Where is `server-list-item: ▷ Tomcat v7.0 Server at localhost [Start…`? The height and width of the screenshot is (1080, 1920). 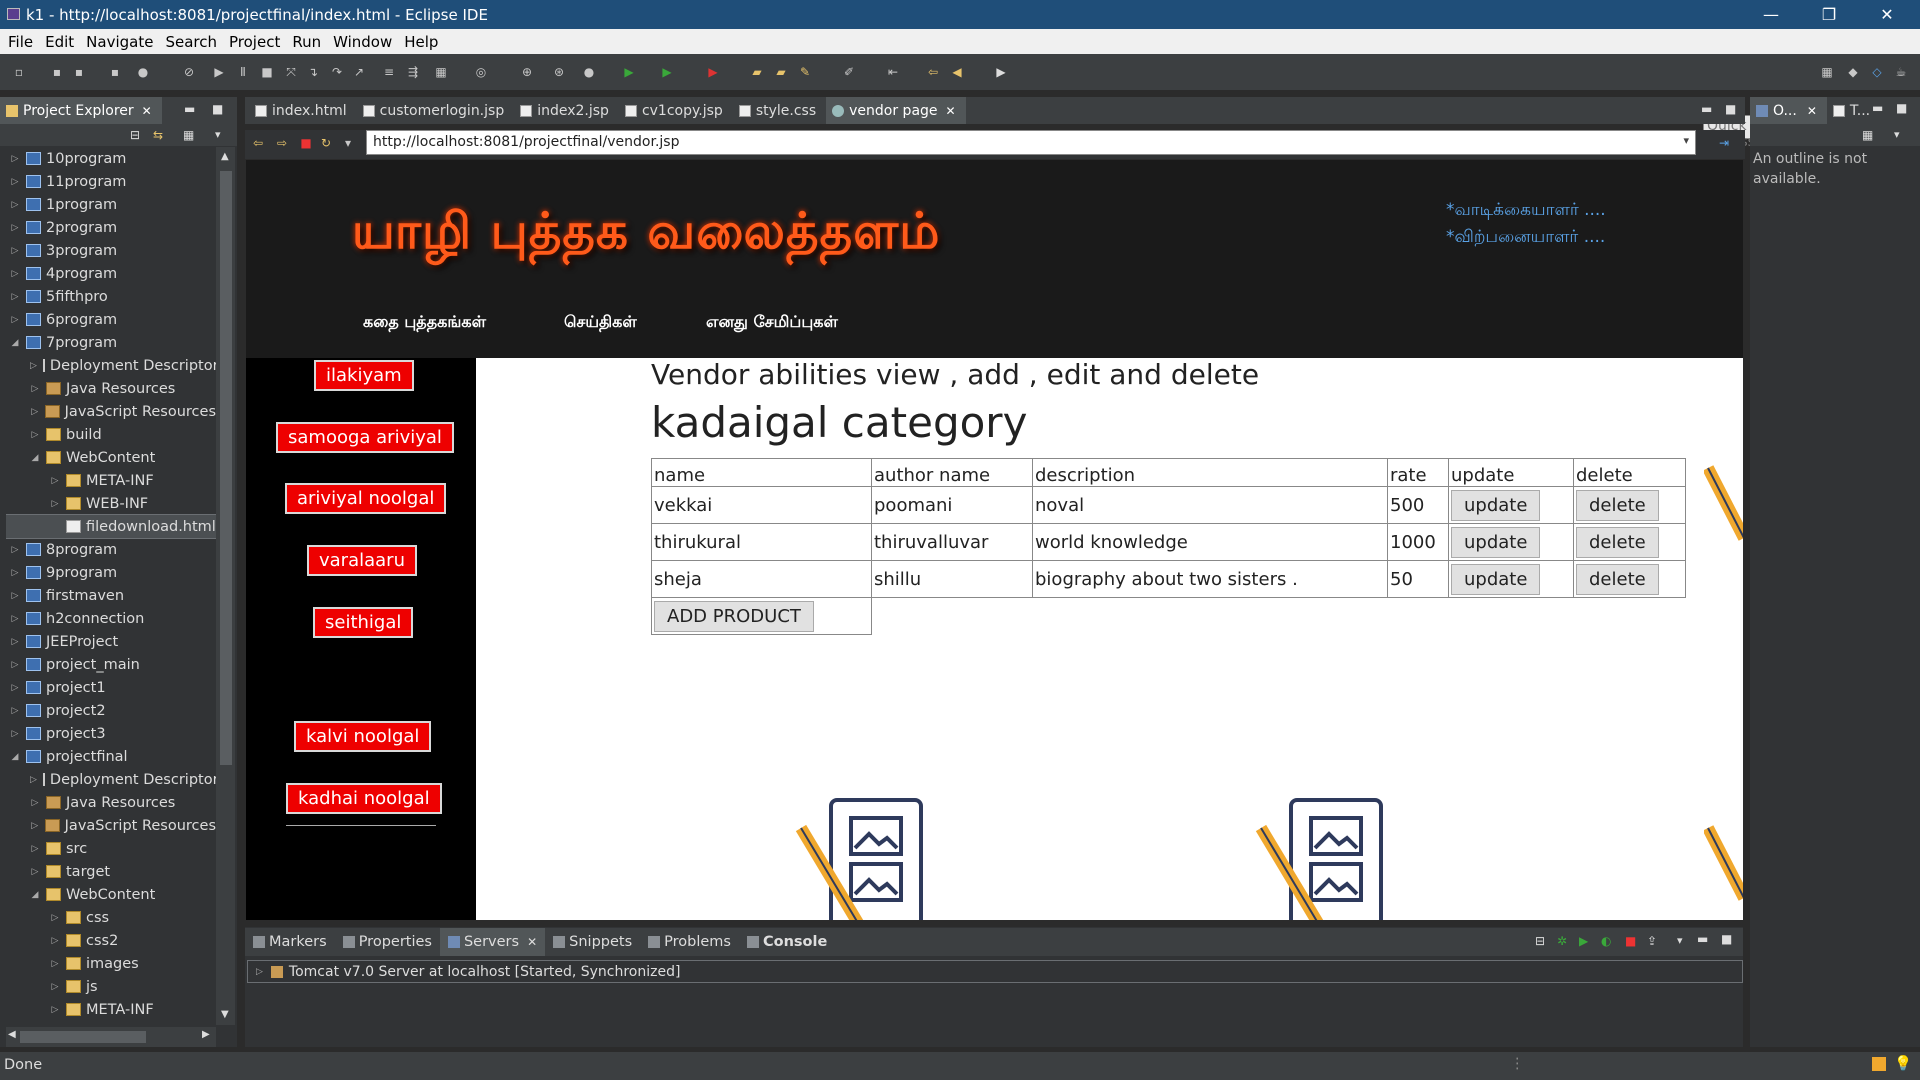
server-list-item: ▷ Tomcat v7.0 Server at localhost [Start… is located at coordinates (995, 971).